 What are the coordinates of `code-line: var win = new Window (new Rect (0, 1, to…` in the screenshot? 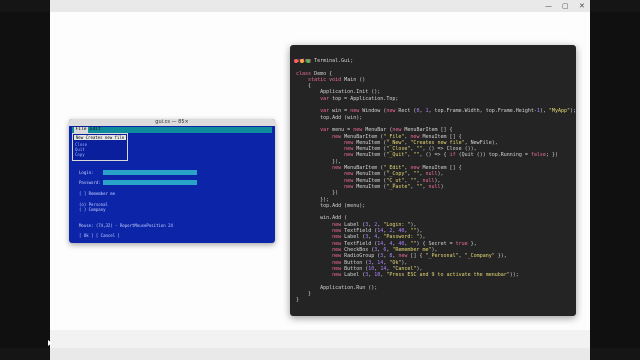 It's located at (448, 111).